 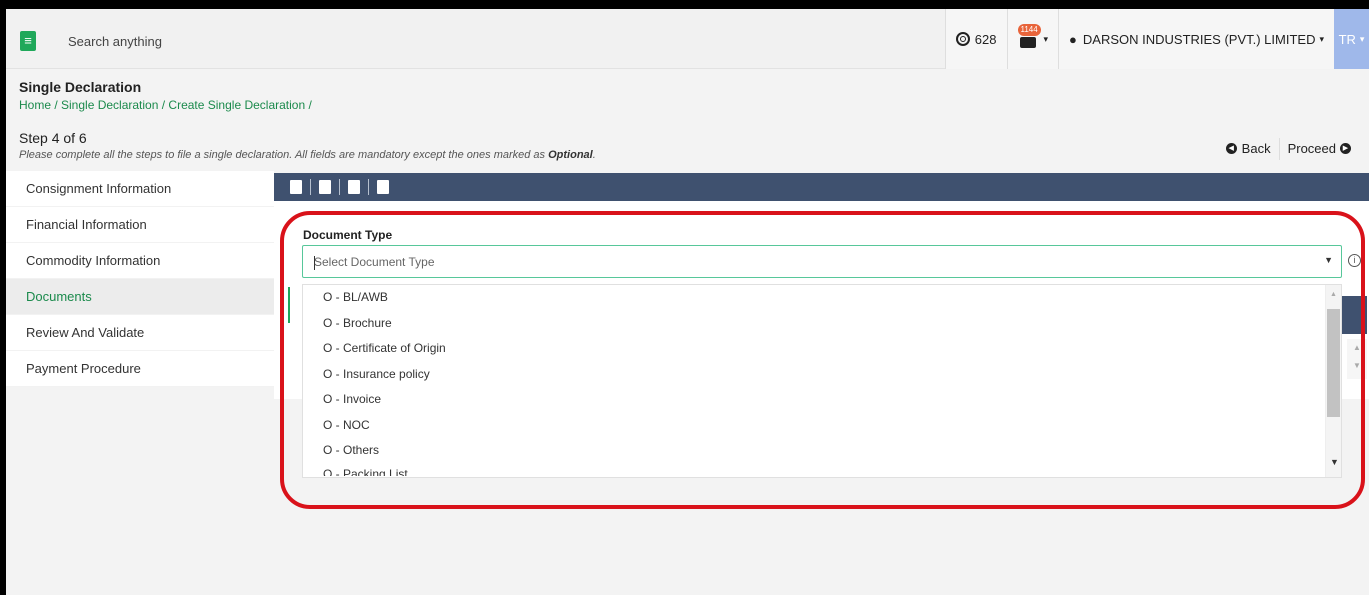 I want to click on dropdown-scrollbar: ▲ ▼, so click(x=1333, y=381).